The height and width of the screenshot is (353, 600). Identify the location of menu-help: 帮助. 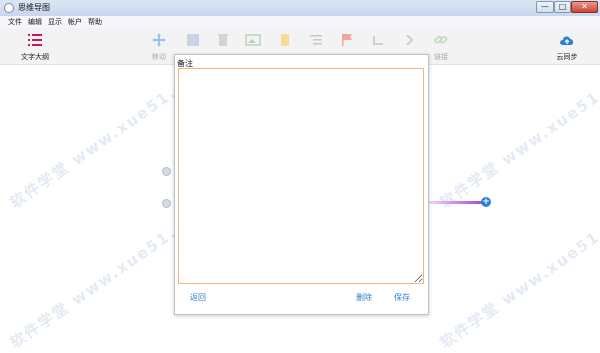
(95, 22).